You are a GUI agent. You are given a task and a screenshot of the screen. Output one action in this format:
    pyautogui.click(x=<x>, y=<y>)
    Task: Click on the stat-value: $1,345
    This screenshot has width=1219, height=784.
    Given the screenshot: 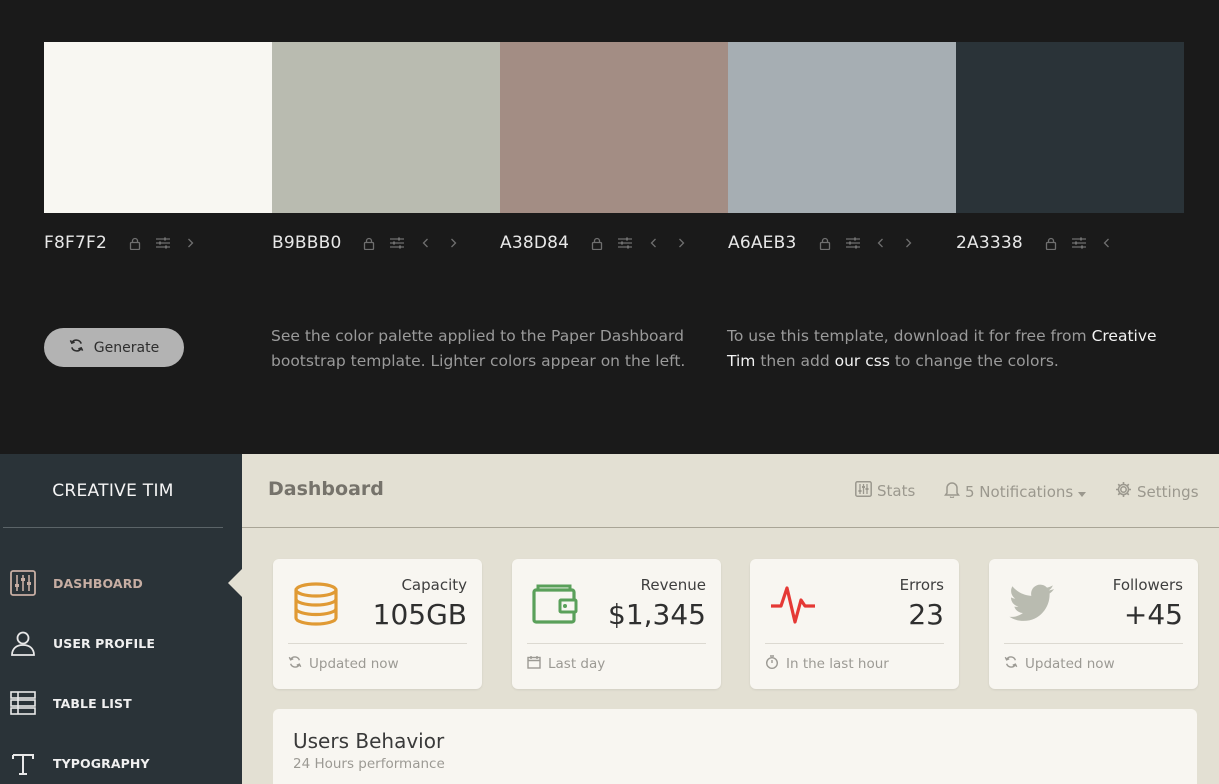 What is the action you would take?
    pyautogui.click(x=657, y=614)
    